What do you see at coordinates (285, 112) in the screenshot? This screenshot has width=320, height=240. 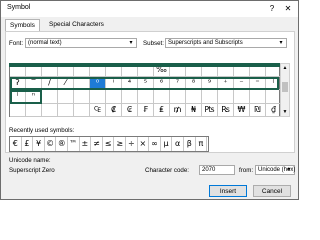 I see `scroll-down-icon: ▼` at bounding box center [285, 112].